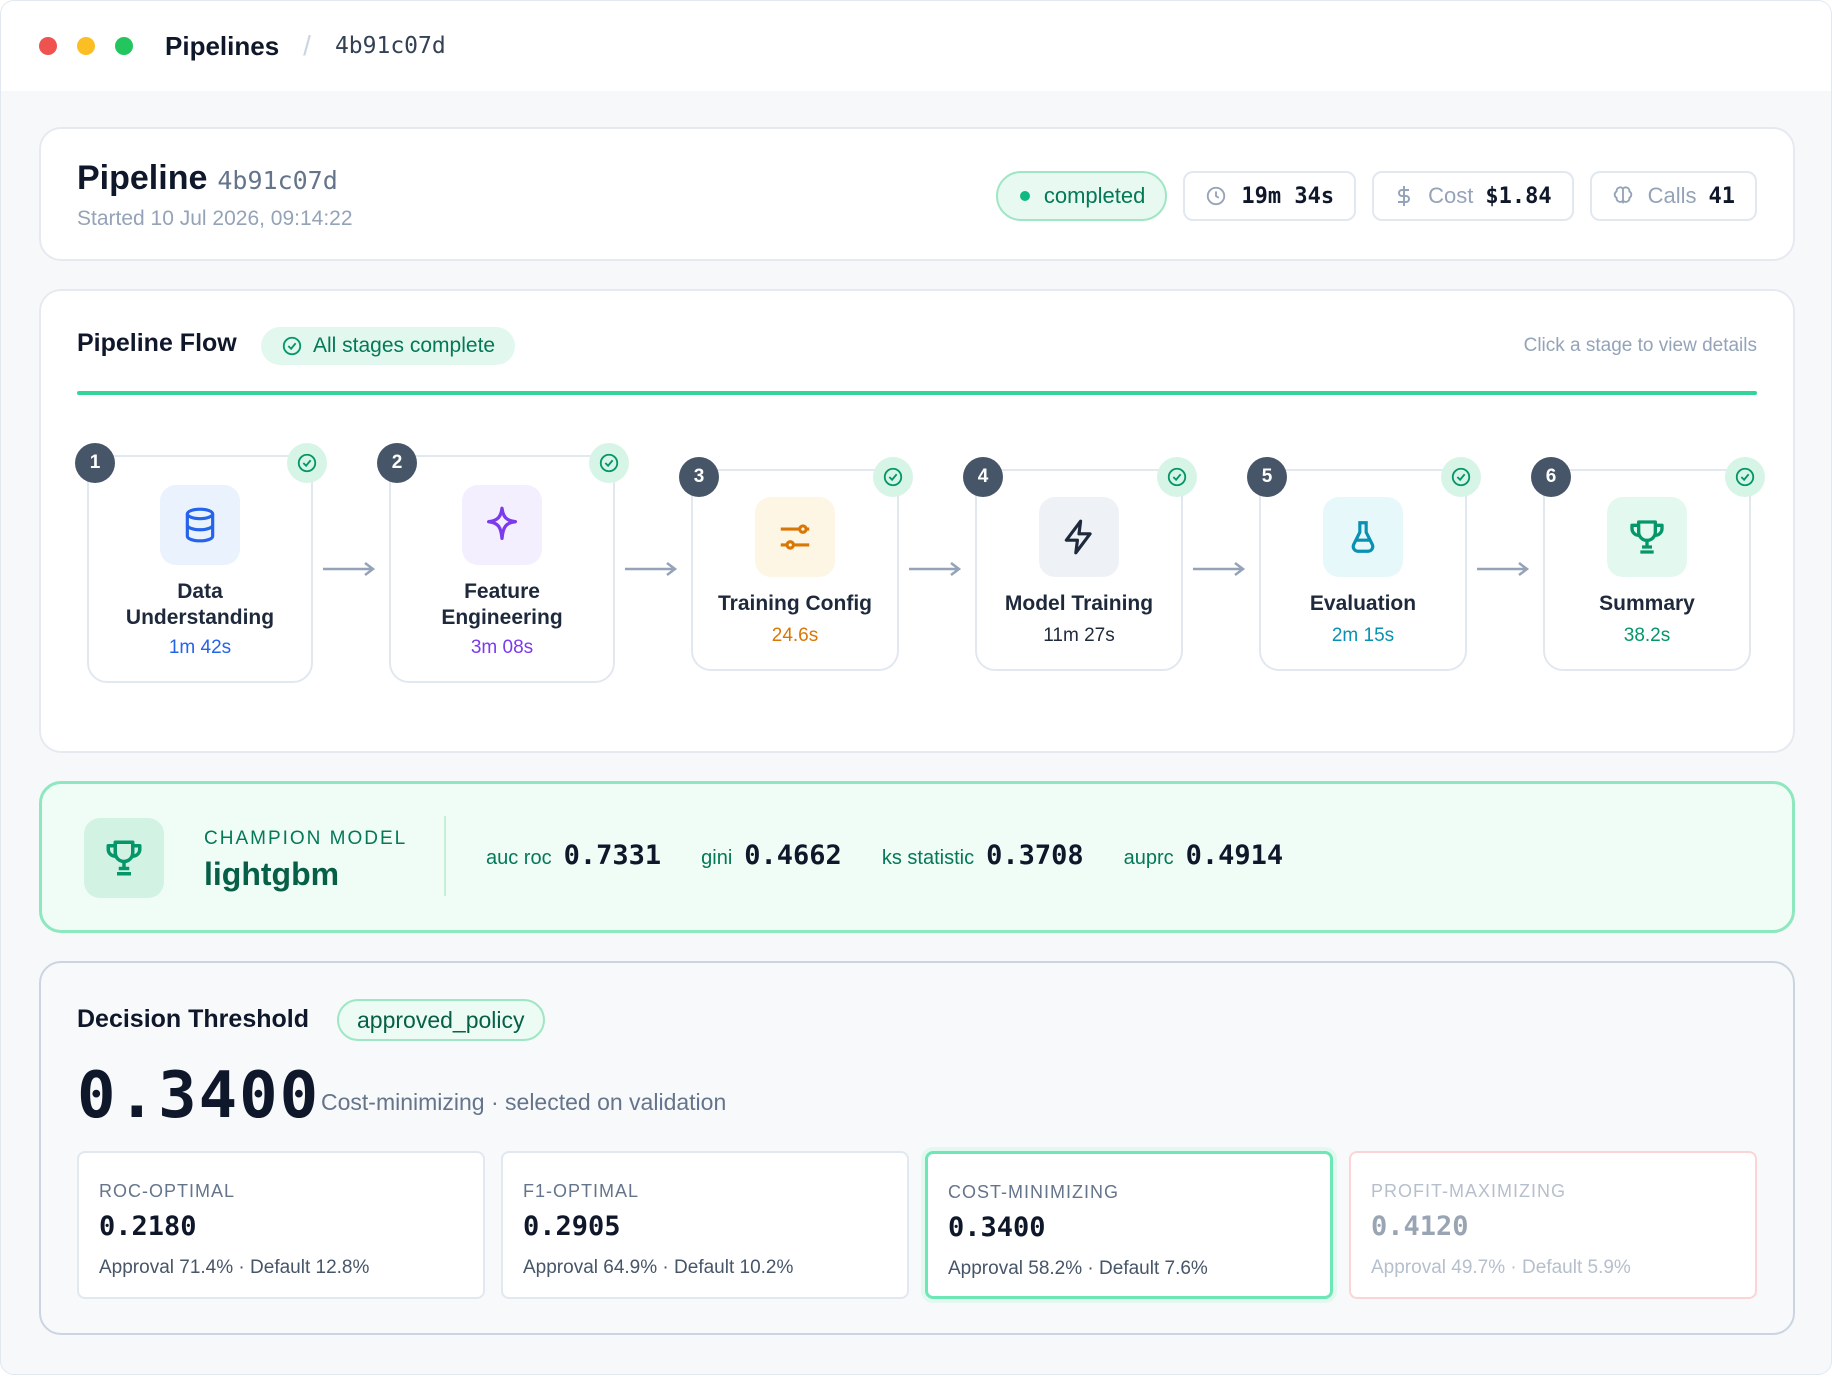 The height and width of the screenshot is (1380, 1832). What do you see at coordinates (502, 647) in the screenshot?
I see `stage-duration: 3m 08s` at bounding box center [502, 647].